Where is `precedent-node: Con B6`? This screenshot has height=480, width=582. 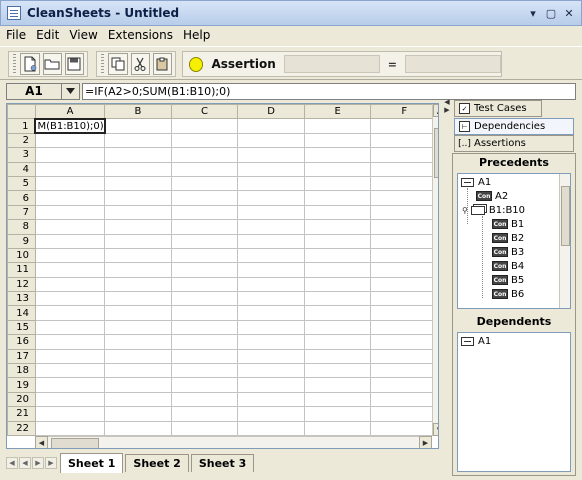 precedent-node: Con B6 is located at coordinates (508, 294).